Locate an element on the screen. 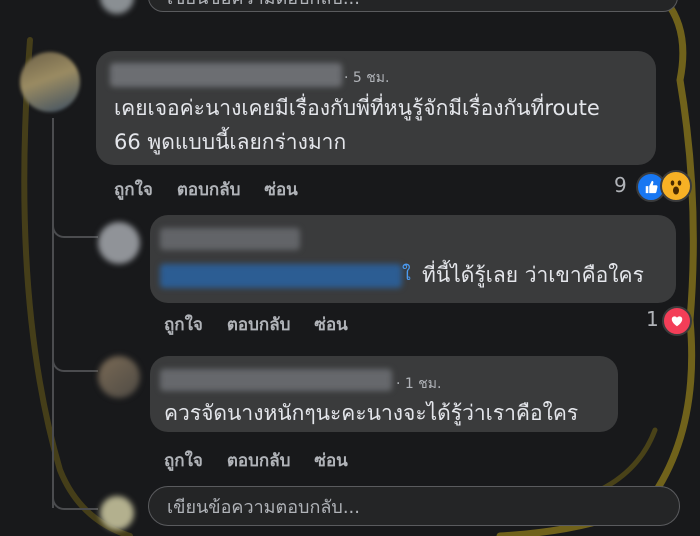  thread-line is located at coordinates (53, 313).